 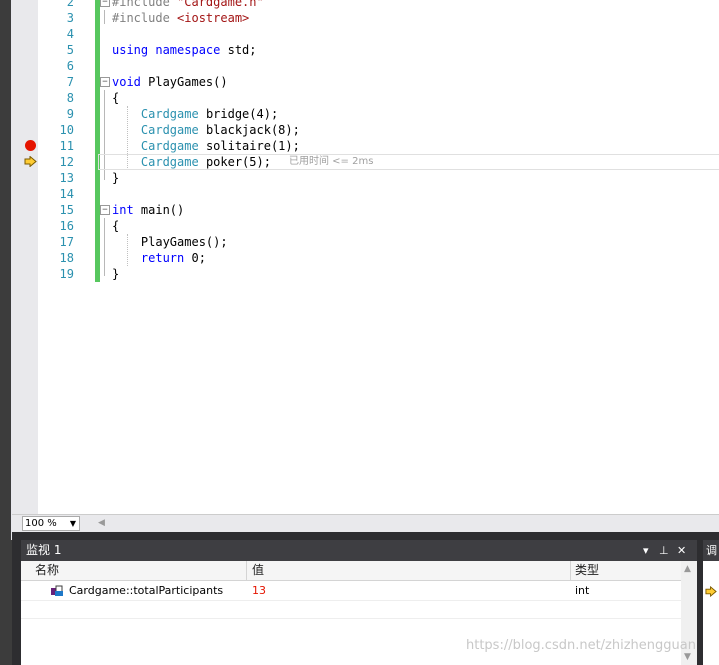 I want to click on watermark: https://blog.csdn.net/zhizhengguan, so click(x=581, y=645).